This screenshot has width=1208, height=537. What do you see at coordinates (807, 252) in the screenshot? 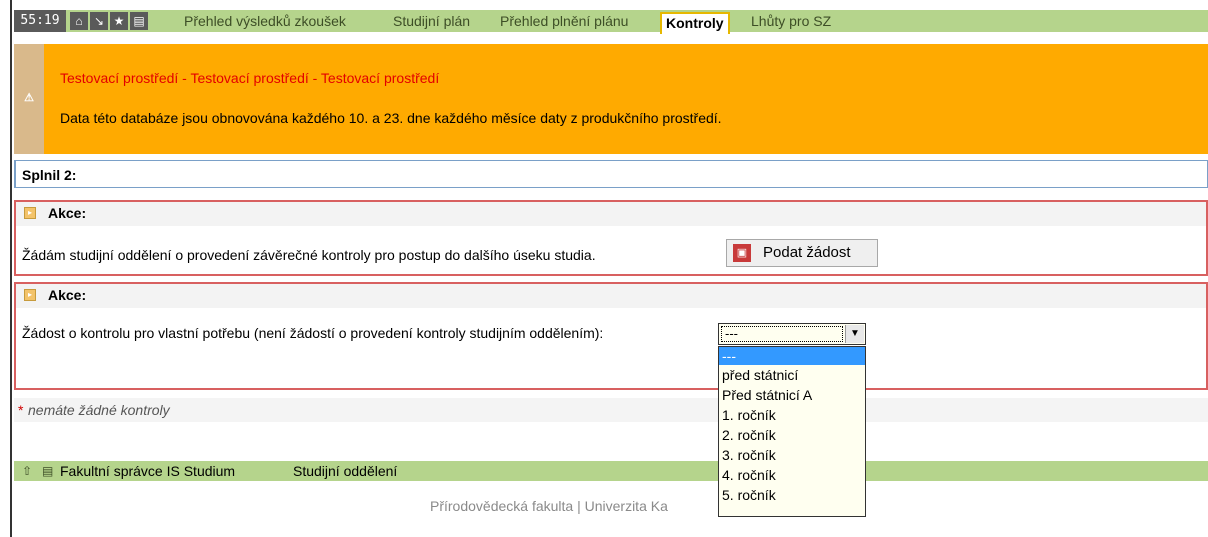
I see `button-label: Podat žádost` at bounding box center [807, 252].